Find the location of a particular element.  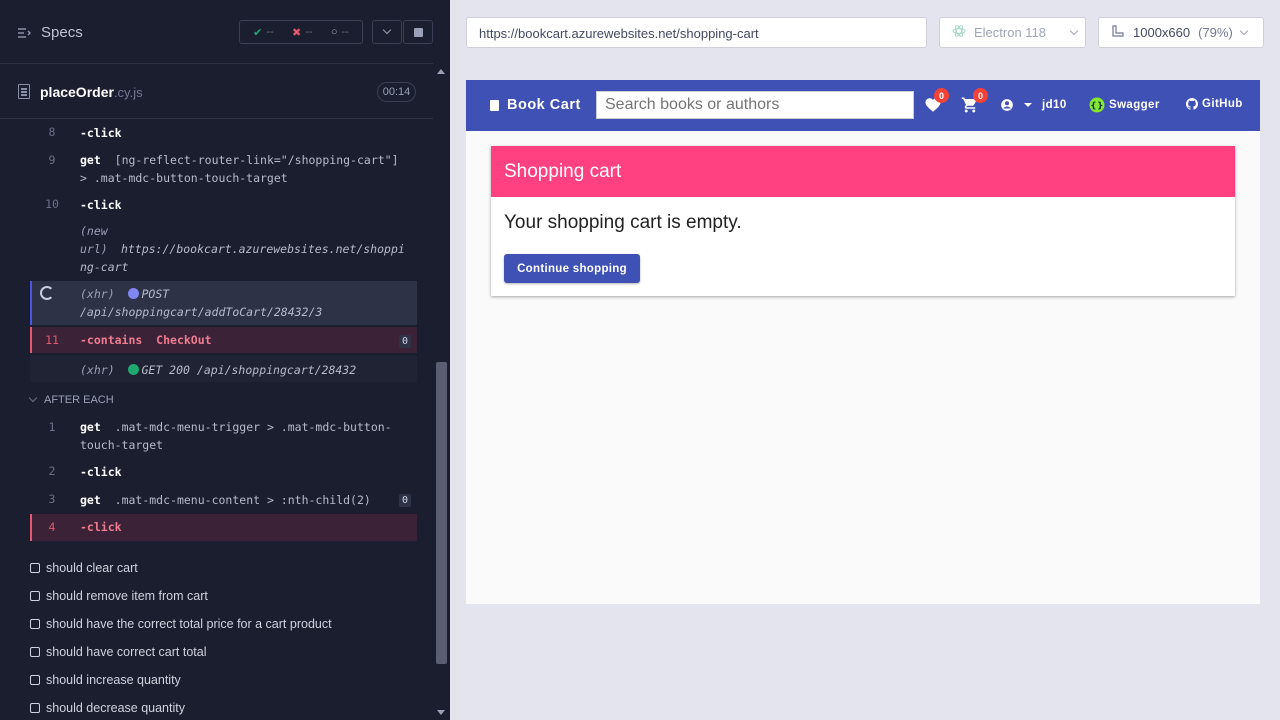

cart-count-badge: 0 is located at coordinates (980, 95).